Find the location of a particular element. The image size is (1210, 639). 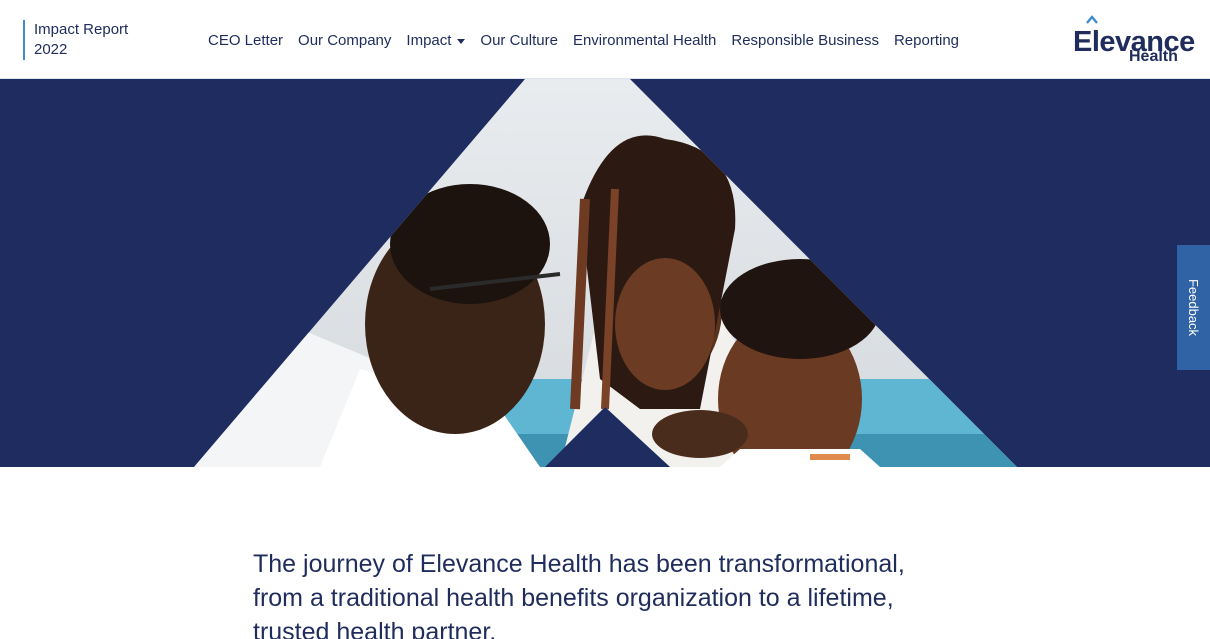

nav-ceo-letter: CEO Letter is located at coordinates (245, 40).